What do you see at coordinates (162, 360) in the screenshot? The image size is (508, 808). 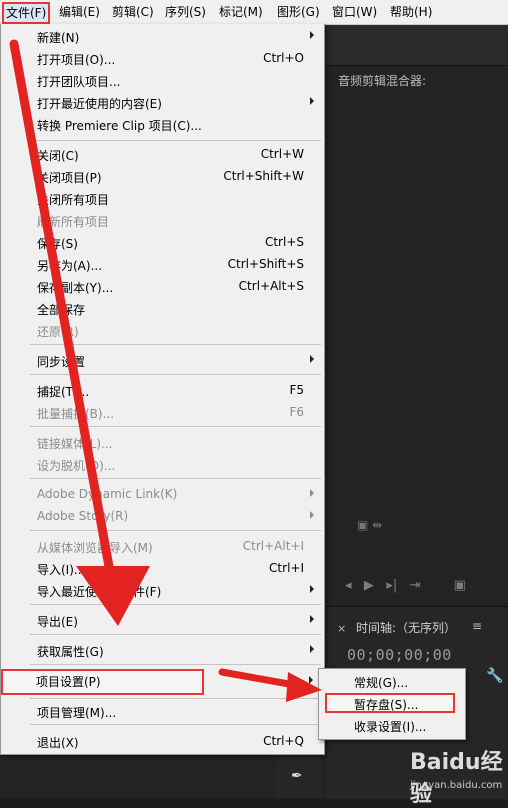 I see `menu-item-sync-settings: 同步设置` at bounding box center [162, 360].